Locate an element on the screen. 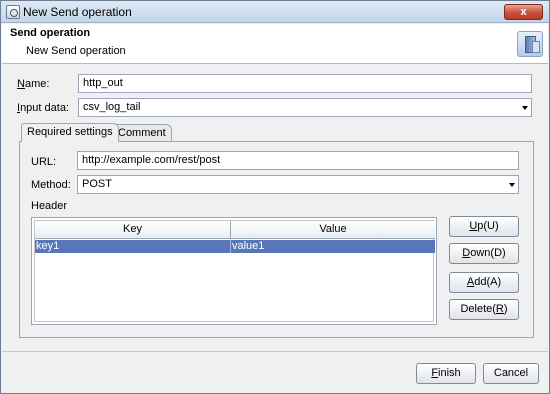 The width and height of the screenshot is (550, 394). url-label: URL: is located at coordinates (44, 162).